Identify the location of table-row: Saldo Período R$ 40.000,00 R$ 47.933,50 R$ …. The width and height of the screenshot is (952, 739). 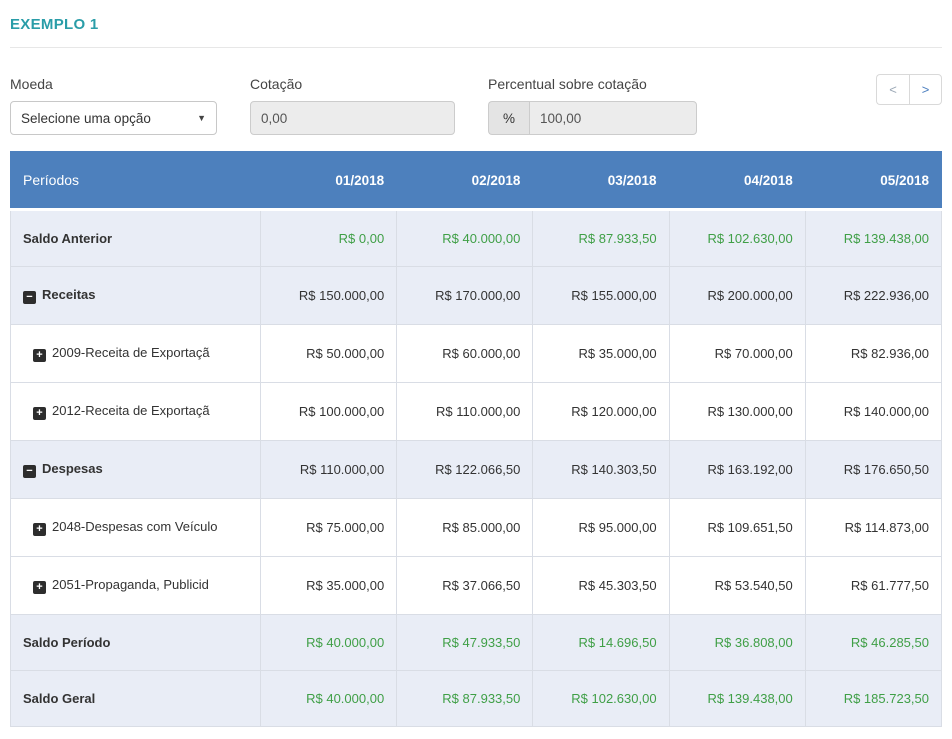
(476, 642).